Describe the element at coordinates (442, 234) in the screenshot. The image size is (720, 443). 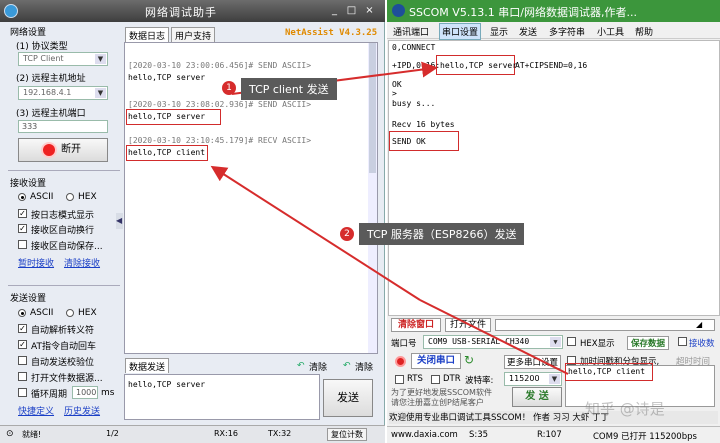
I see `callout-server-send: TCP 服务器（ESP8266）发送` at that location.